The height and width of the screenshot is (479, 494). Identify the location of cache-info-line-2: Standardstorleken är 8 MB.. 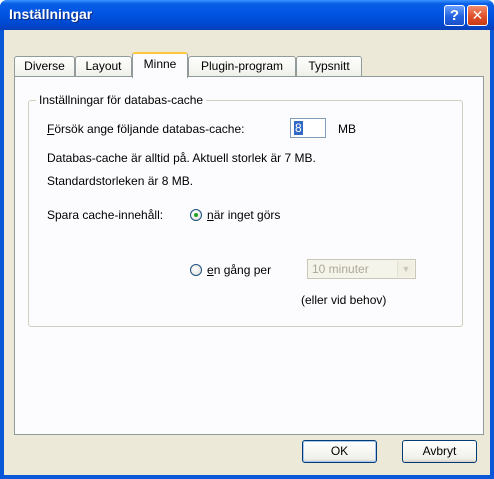
(120, 181).